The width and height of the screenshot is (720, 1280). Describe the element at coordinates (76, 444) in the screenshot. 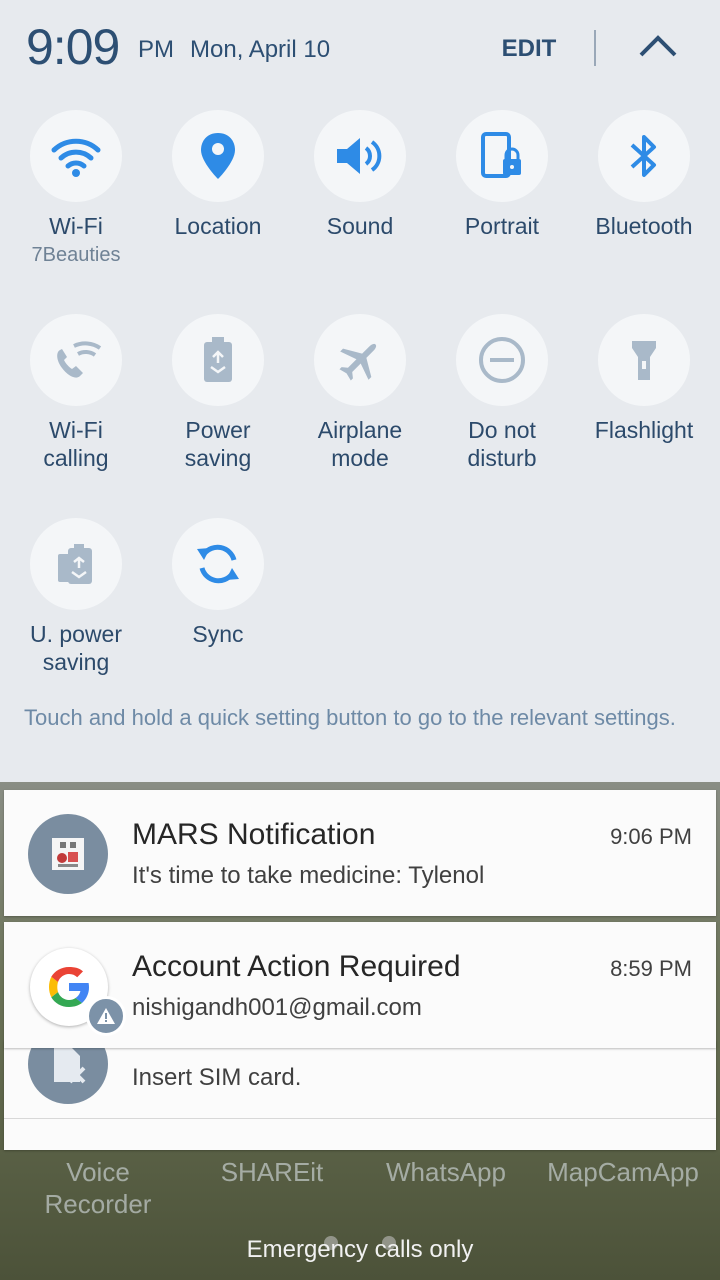

I see `tile-label: Wi-Fi calling` at that location.